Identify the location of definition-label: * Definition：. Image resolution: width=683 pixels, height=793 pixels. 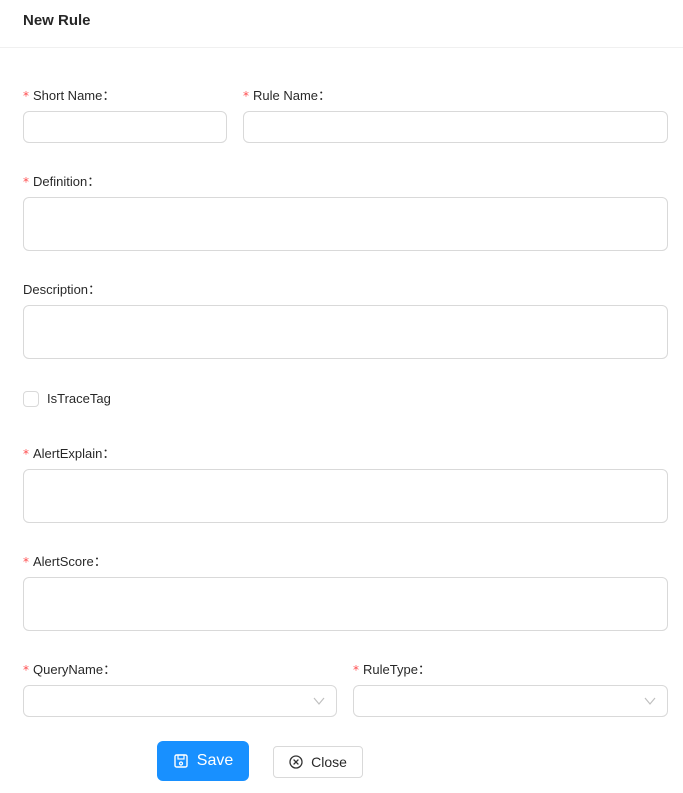
(61, 180).